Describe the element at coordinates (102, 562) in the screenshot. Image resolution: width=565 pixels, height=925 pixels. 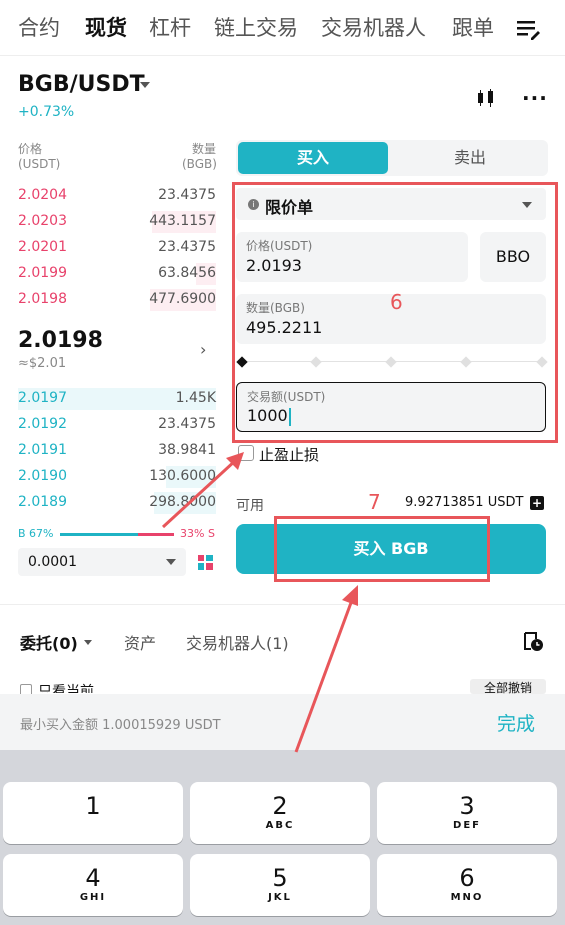
I see `precision-select: 0.0001` at that location.